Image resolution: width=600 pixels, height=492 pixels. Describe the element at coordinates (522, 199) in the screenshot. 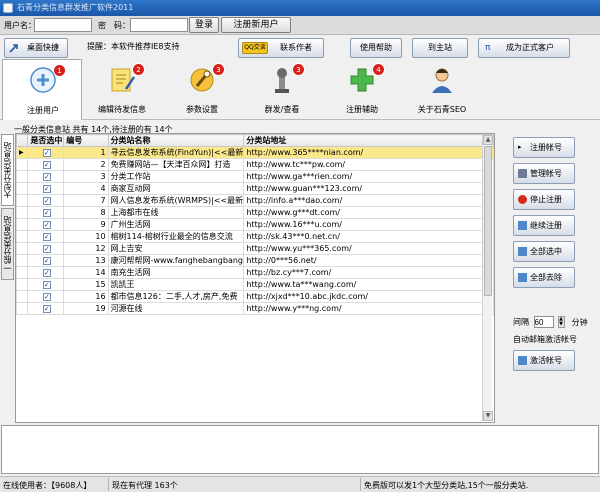

I see `stop-icon` at that location.